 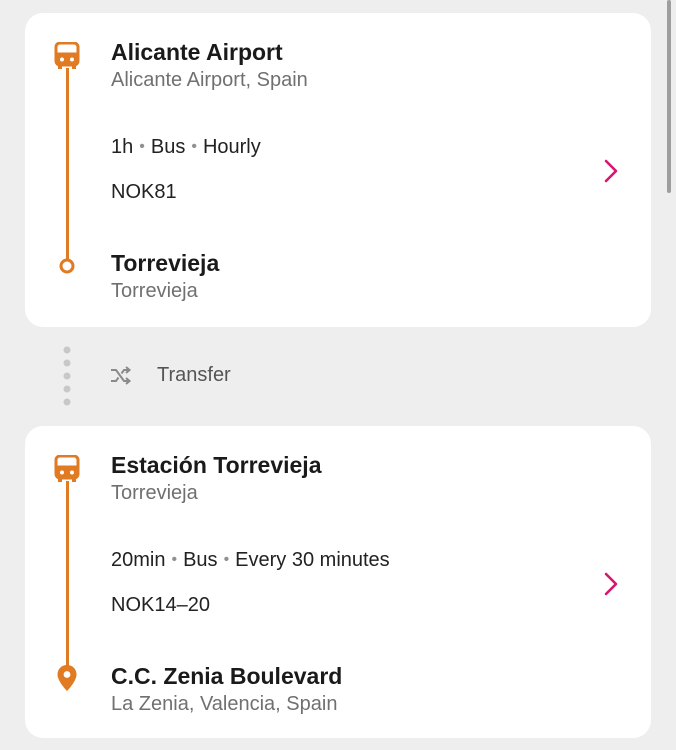 I want to click on leg-summary: 20min • Bus • Every 30 minutes, so click(x=250, y=560).